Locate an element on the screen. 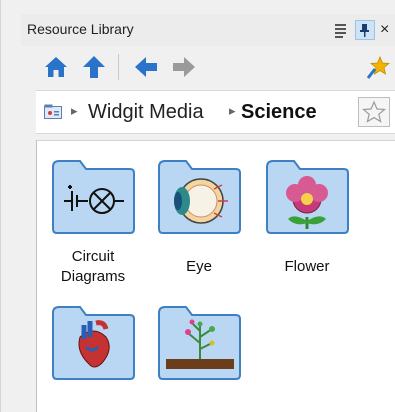 Image resolution: width=395 pixels, height=412 pixels. folder-heart is located at coordinates (92, 348).